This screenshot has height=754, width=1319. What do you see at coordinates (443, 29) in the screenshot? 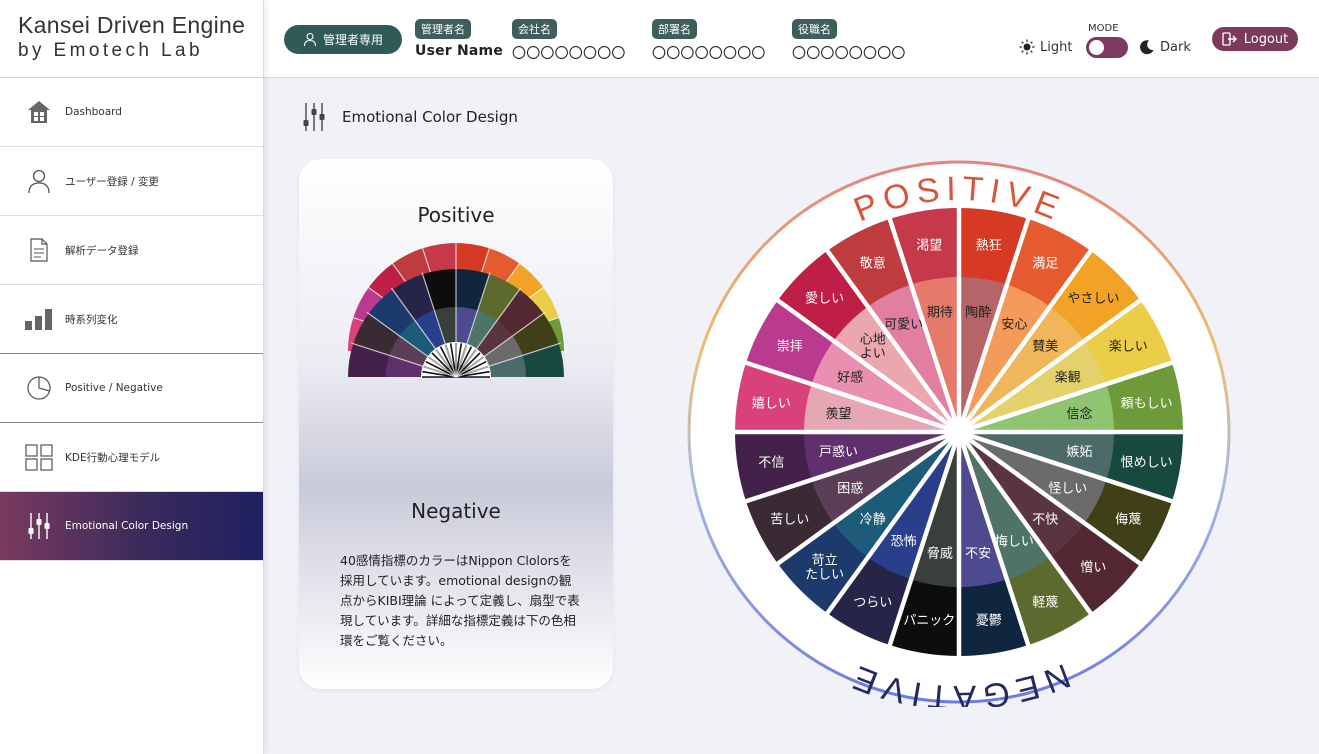
I see `admin-name-tag: 管理者名` at bounding box center [443, 29].